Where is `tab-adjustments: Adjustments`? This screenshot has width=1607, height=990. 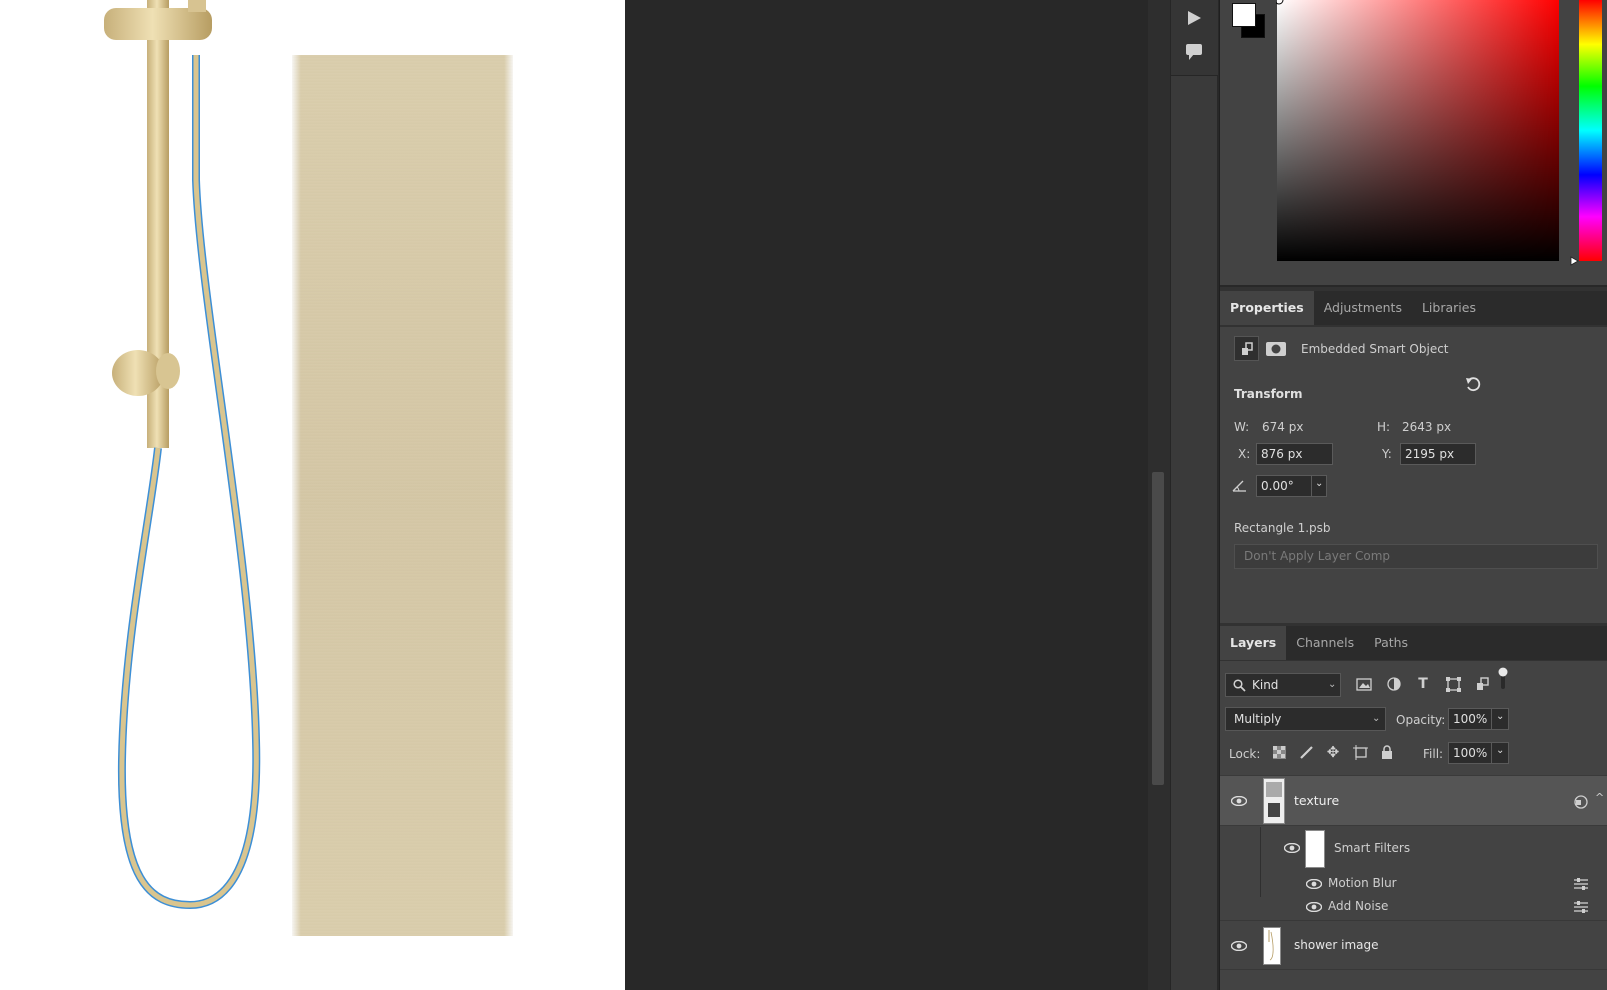 tab-adjustments: Adjustments is located at coordinates (1363, 308).